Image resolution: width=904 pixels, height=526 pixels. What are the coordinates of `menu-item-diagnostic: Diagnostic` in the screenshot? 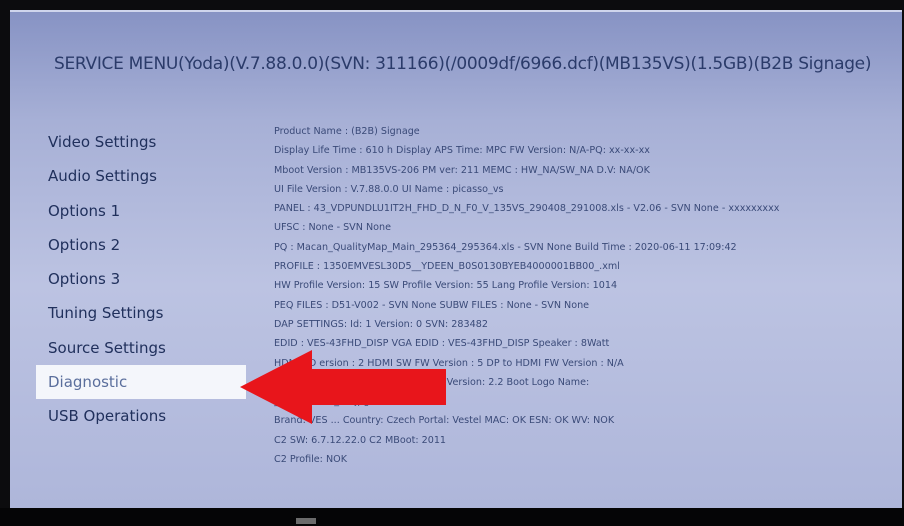 It's located at (141, 382).